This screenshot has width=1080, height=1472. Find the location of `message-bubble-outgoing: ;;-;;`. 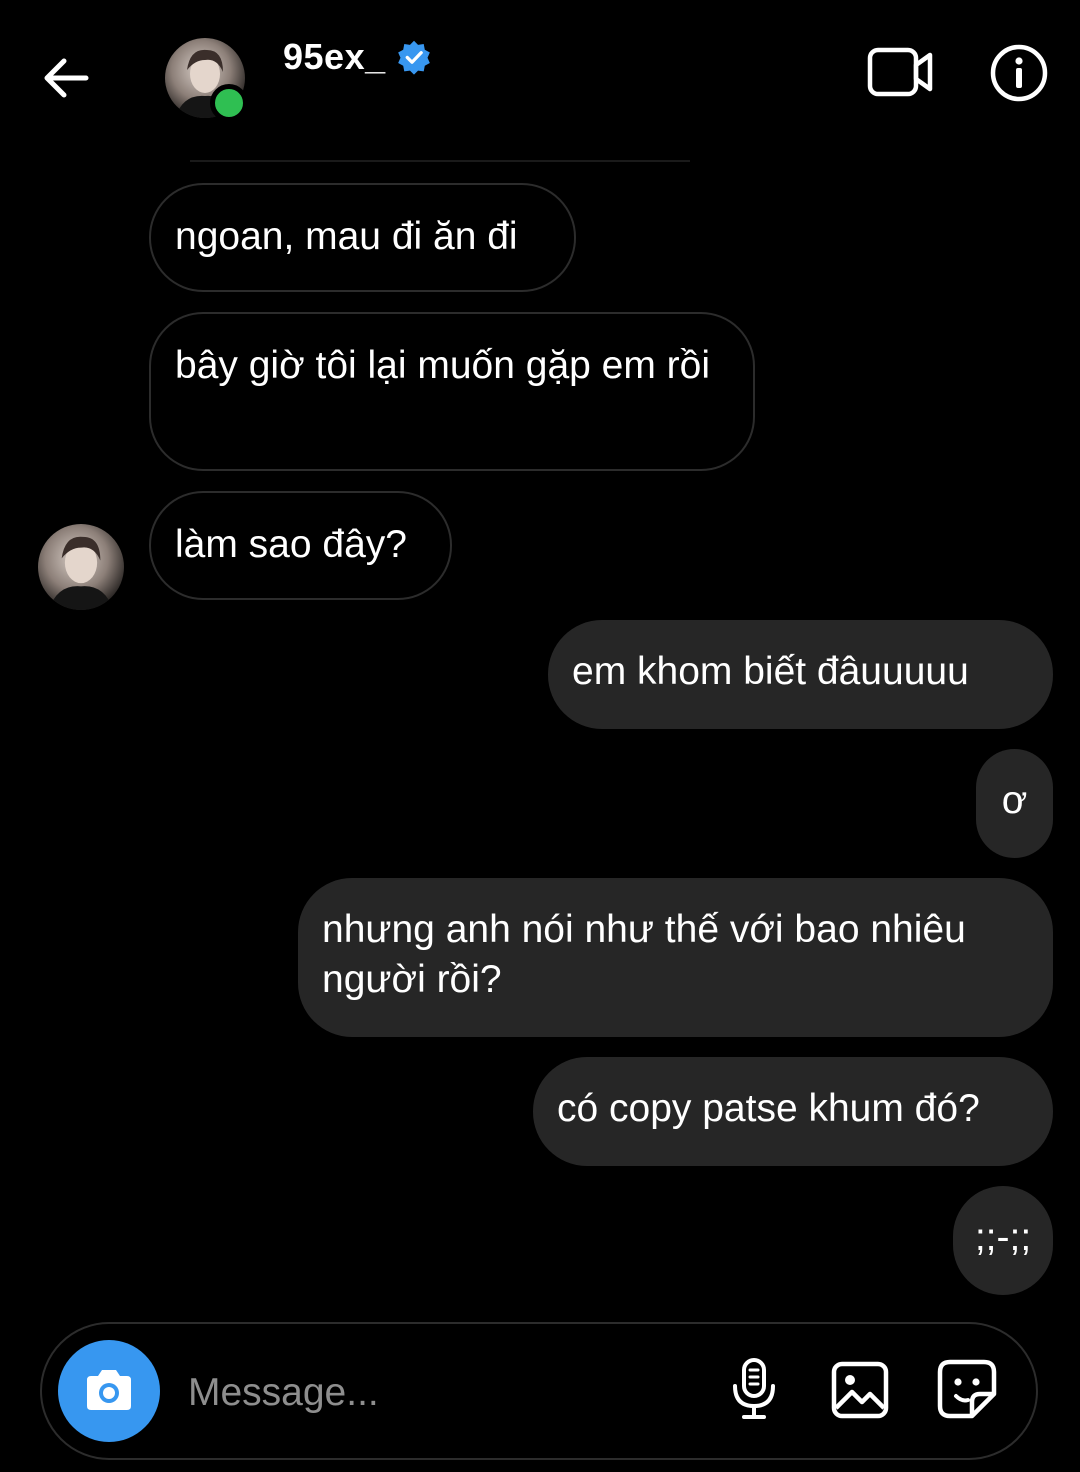

message-bubble-outgoing: ;;-;; is located at coordinates (1003, 1240).